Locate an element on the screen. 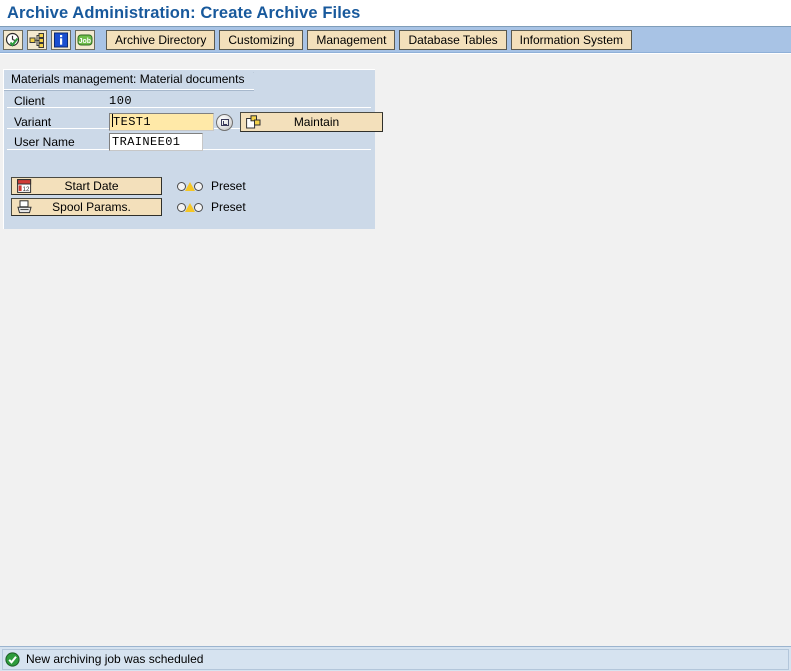 The height and width of the screenshot is (671, 791). variant-maintain-icon is located at coordinates (253, 122).